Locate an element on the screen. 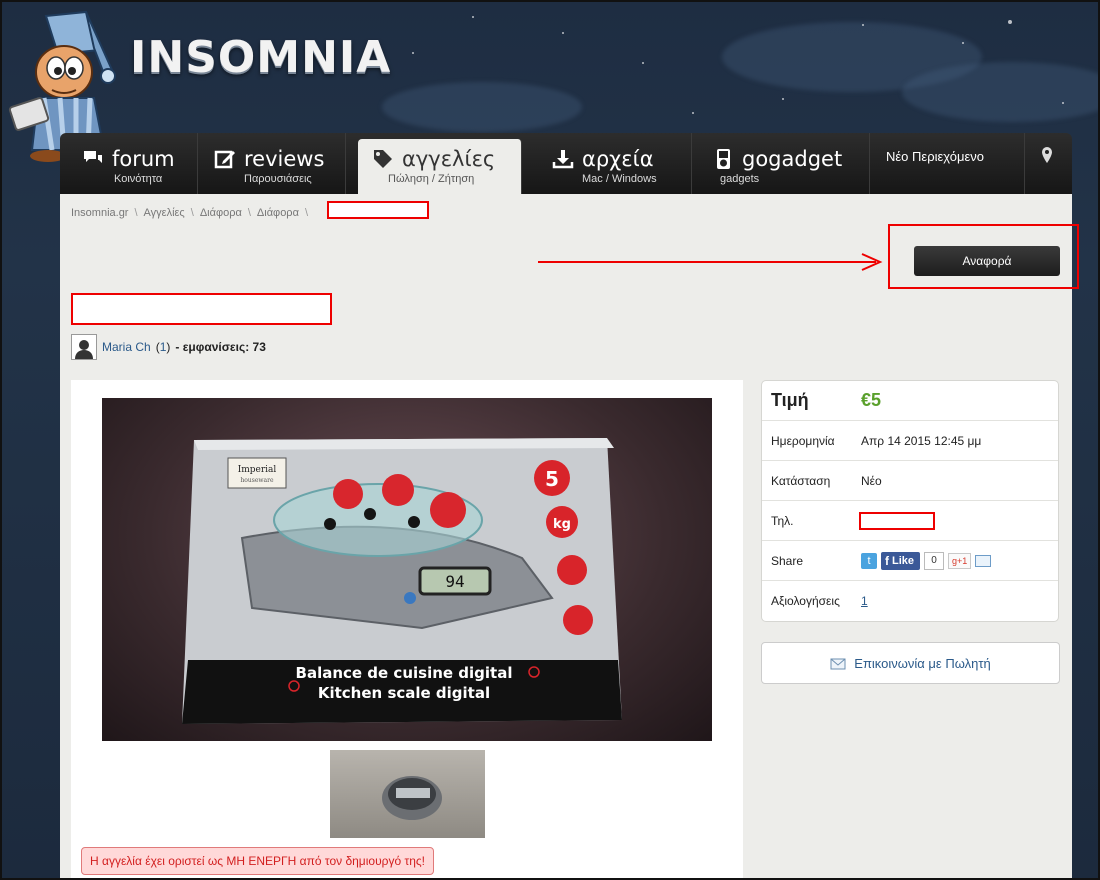 The image size is (1100, 880). redacted-listing-title is located at coordinates (201, 309).